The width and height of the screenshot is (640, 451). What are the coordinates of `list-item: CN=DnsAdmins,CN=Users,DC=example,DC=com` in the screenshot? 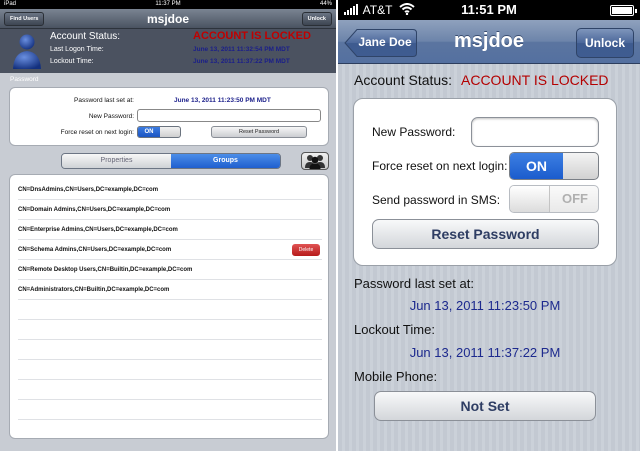 It's located at (170, 190).